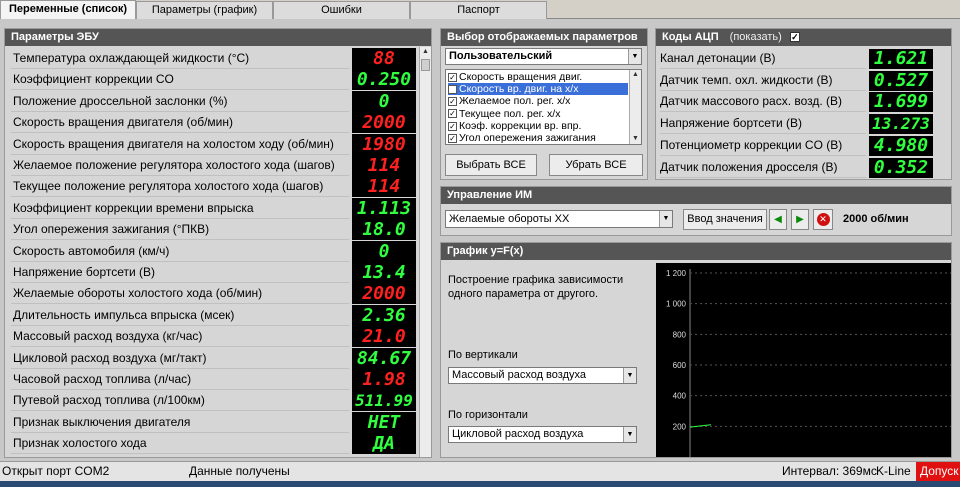 This screenshot has width=960, height=487. Describe the element at coordinates (384, 123) in the screenshot. I see `ecu-param-value: 2000` at that location.